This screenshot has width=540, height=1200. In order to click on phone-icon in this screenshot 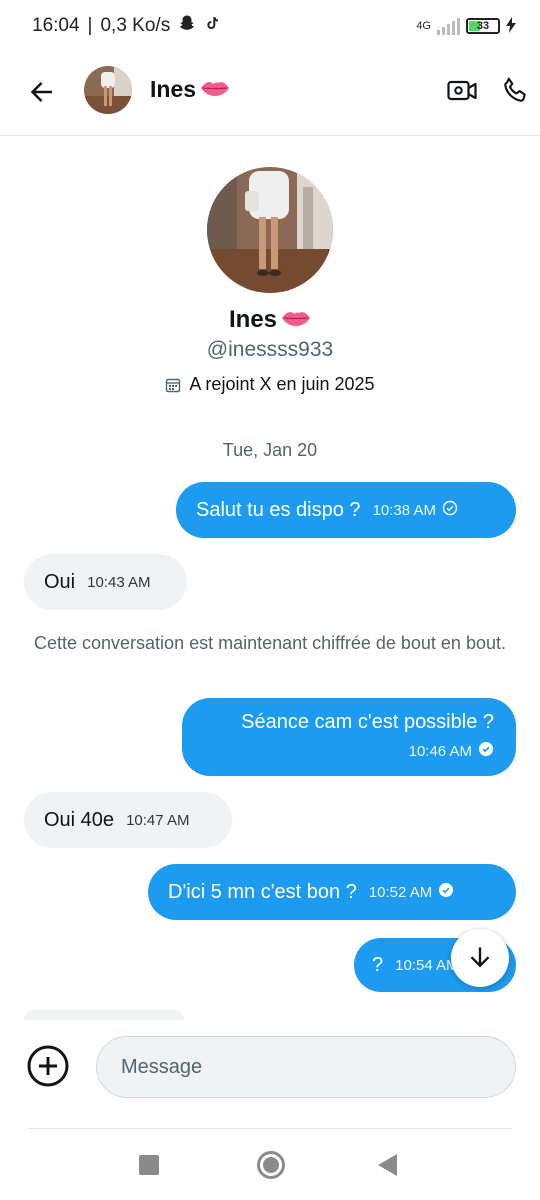, I will do `click(515, 89)`.